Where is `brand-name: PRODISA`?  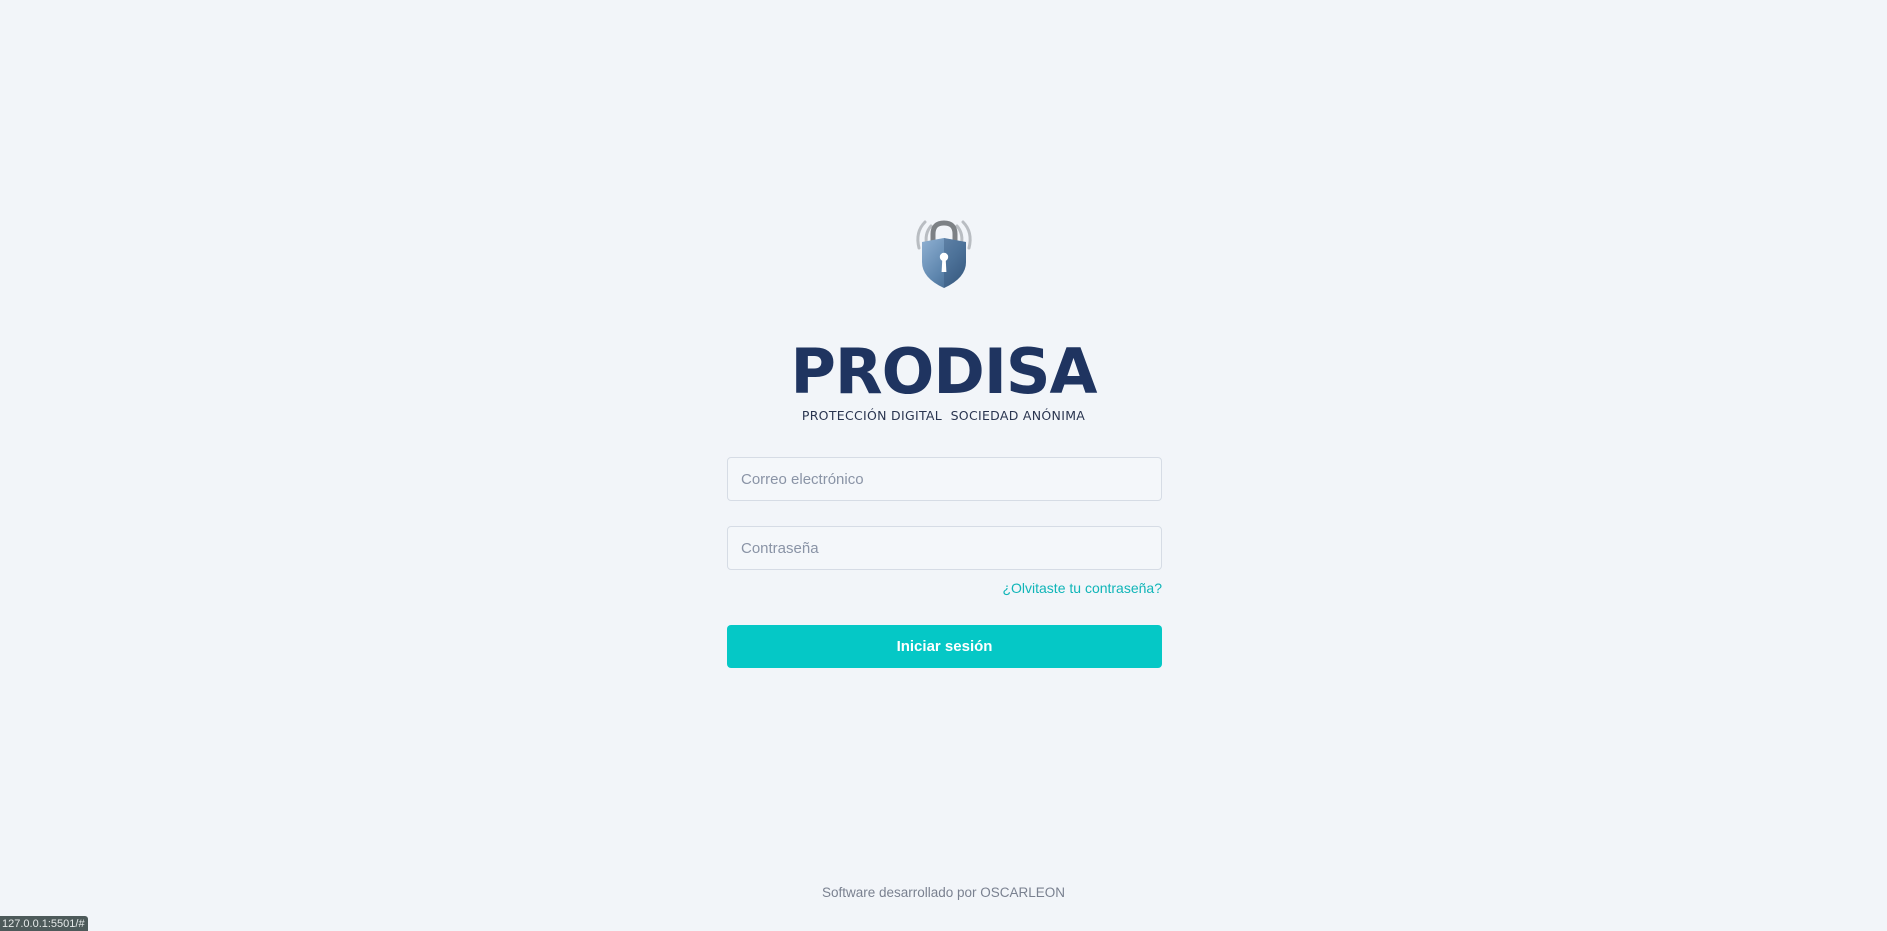 brand-name: PRODISA is located at coordinates (943, 371).